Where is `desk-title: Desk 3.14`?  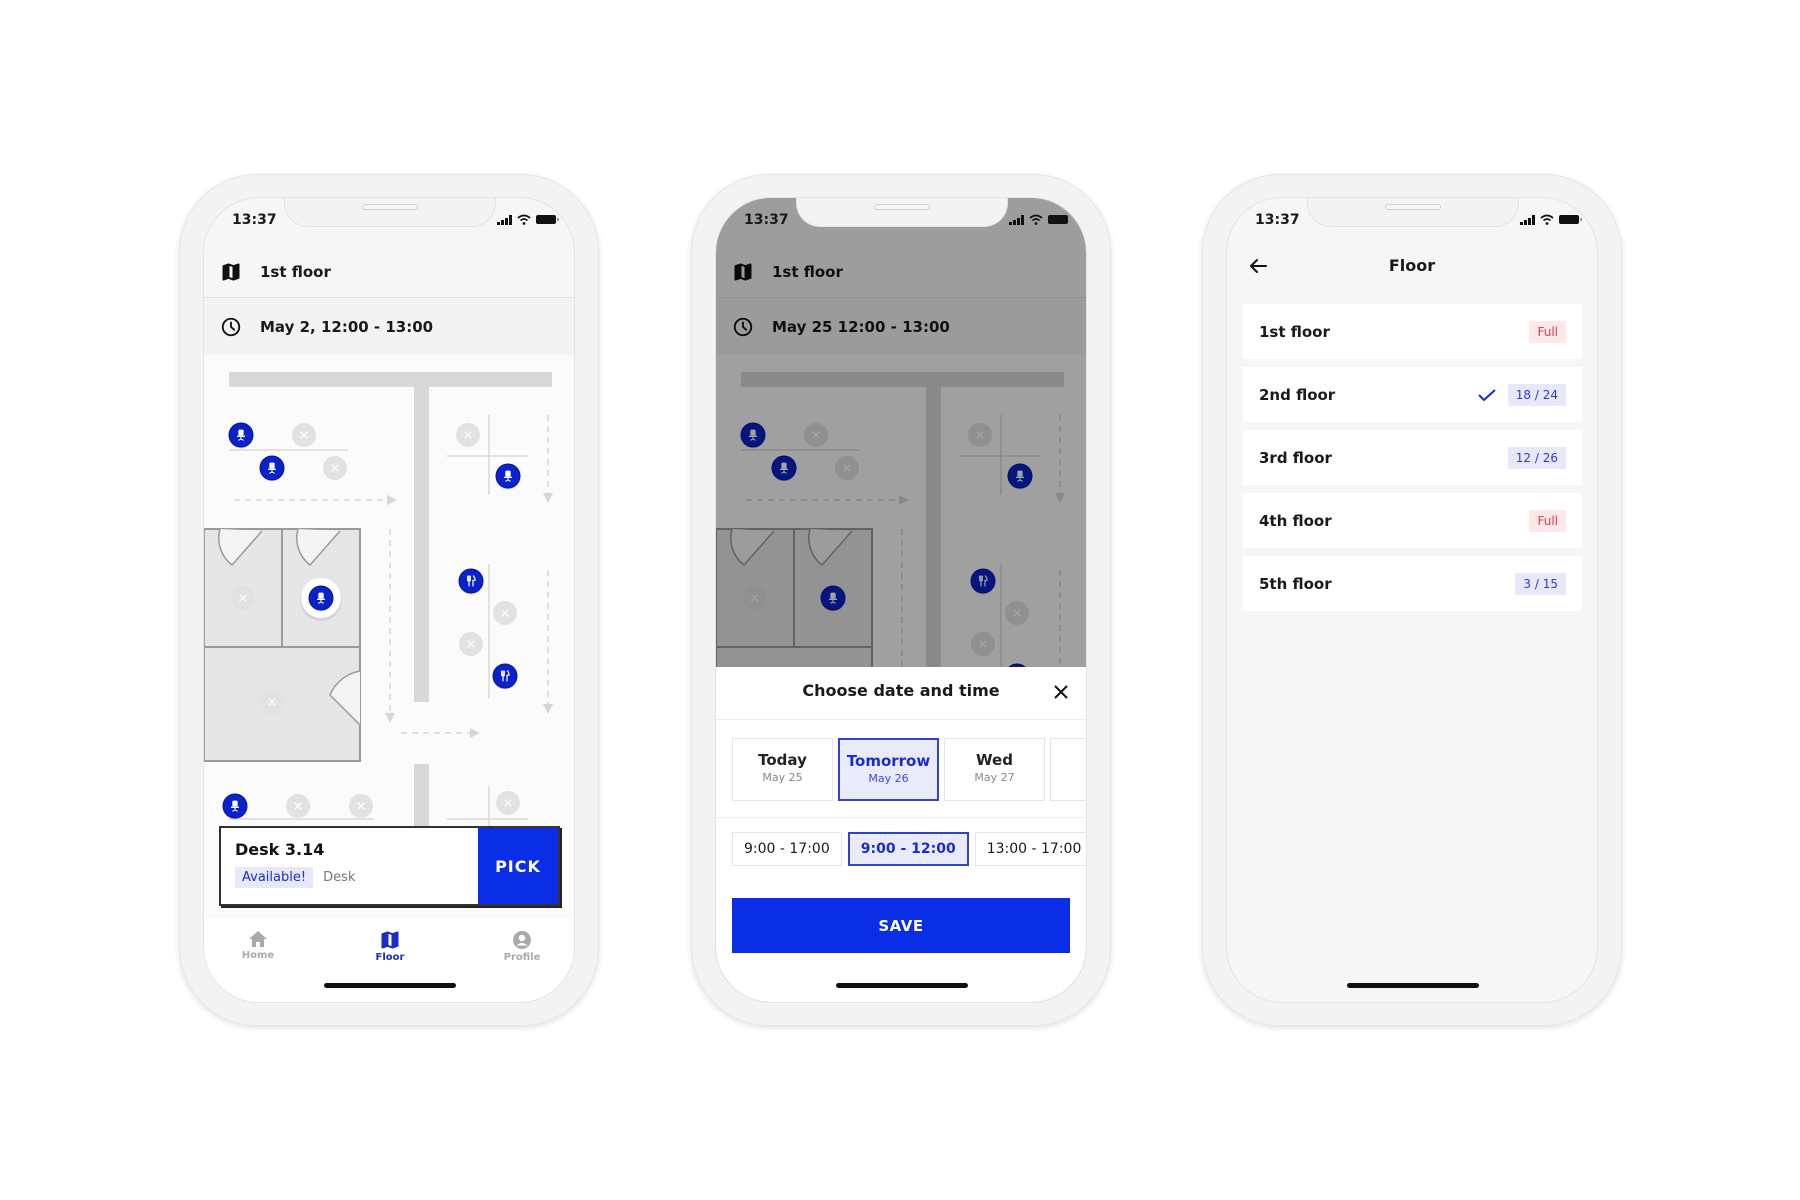
desk-title: Desk 3.14 is located at coordinates (280, 849).